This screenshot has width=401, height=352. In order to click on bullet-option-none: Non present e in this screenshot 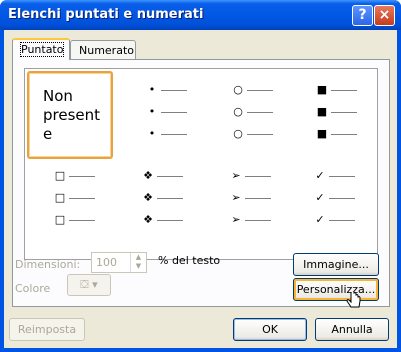, I will do `click(70, 115)`.